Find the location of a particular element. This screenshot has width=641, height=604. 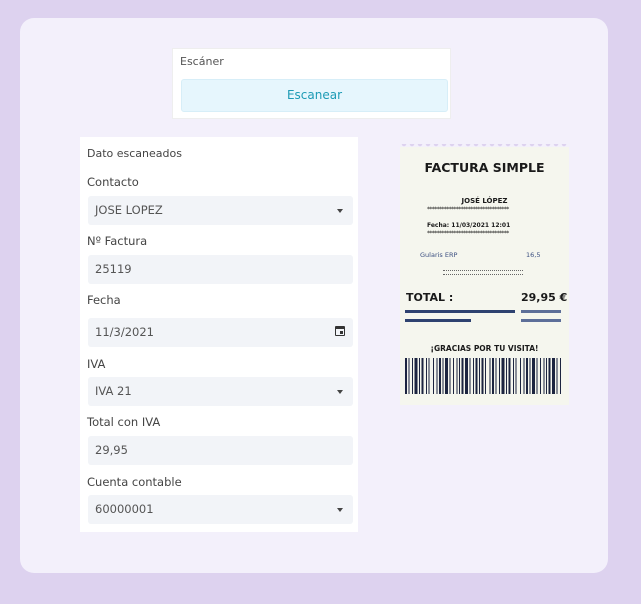

scanned-data-heading: Dato escaneados is located at coordinates (134, 153).